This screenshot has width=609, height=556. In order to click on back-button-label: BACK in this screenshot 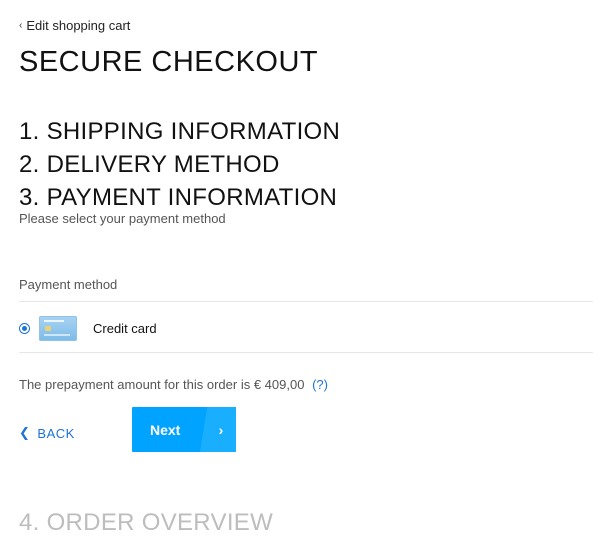, I will do `click(56, 433)`.